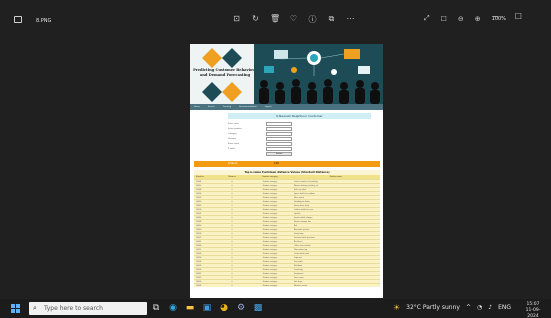 Image resolution: width=551 pixels, height=318 pixels. Describe the element at coordinates (199, 282) in the screenshot. I see `stock-cell: 10033` at that location.